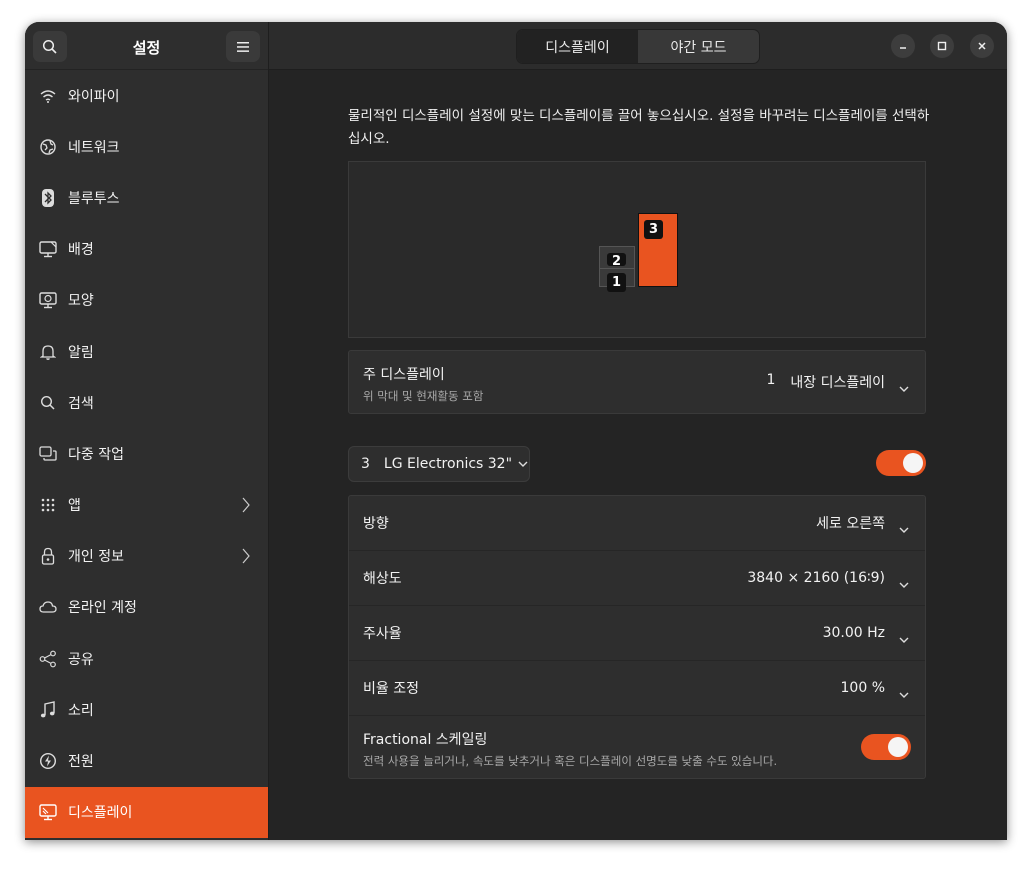  What do you see at coordinates (816, 578) in the screenshot?
I see `resolution-value: 3840 × 2160 (16∶9)` at bounding box center [816, 578].